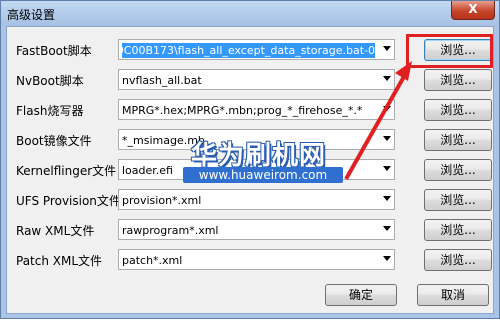 This screenshot has width=500, height=320. Describe the element at coordinates (403, 71) in the screenshot. I see `arrow-head` at that location.